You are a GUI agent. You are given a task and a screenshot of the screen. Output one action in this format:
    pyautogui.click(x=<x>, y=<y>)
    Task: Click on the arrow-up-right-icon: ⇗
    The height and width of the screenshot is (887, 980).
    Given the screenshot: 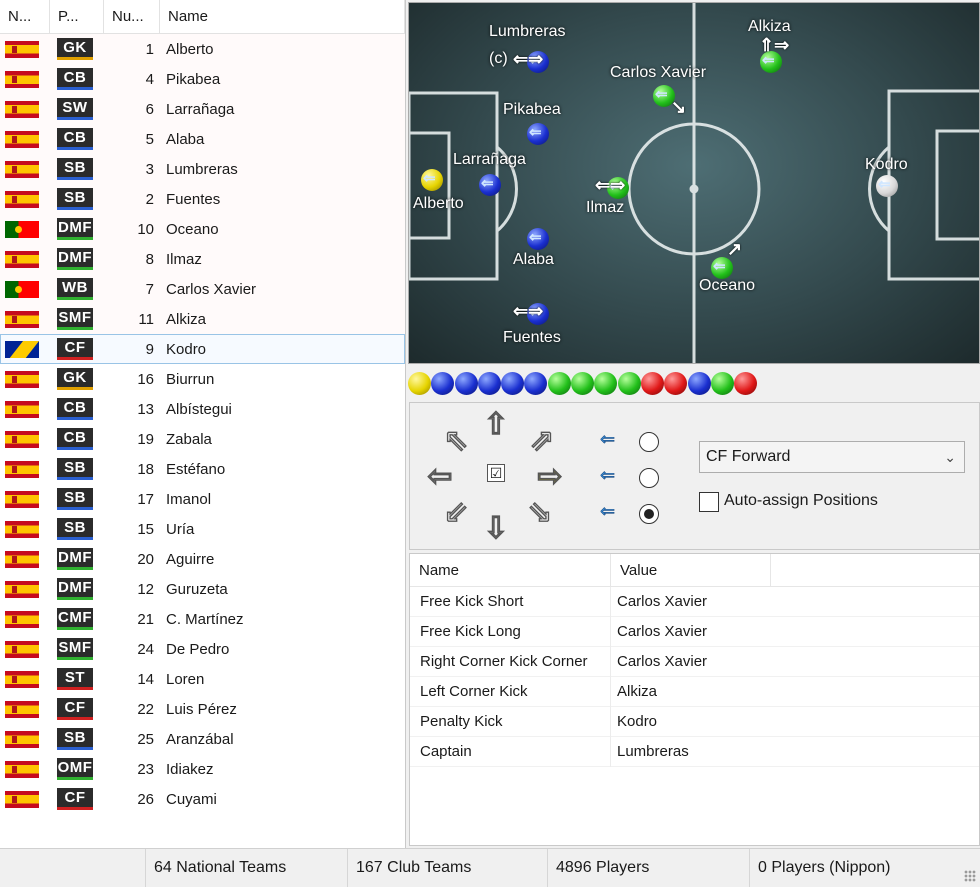 What is the action you would take?
    pyautogui.click(x=542, y=441)
    